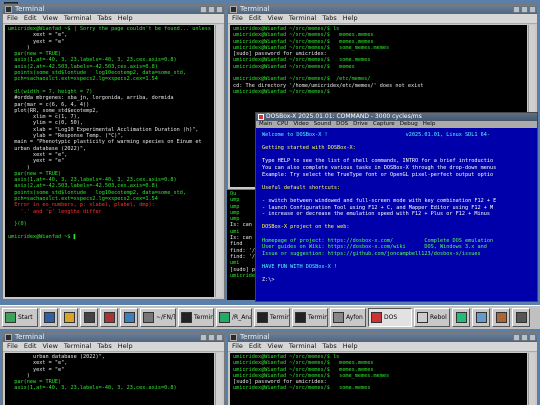  Describe the element at coordinates (20, 317) in the screenshot. I see `start-button: Start` at that location.